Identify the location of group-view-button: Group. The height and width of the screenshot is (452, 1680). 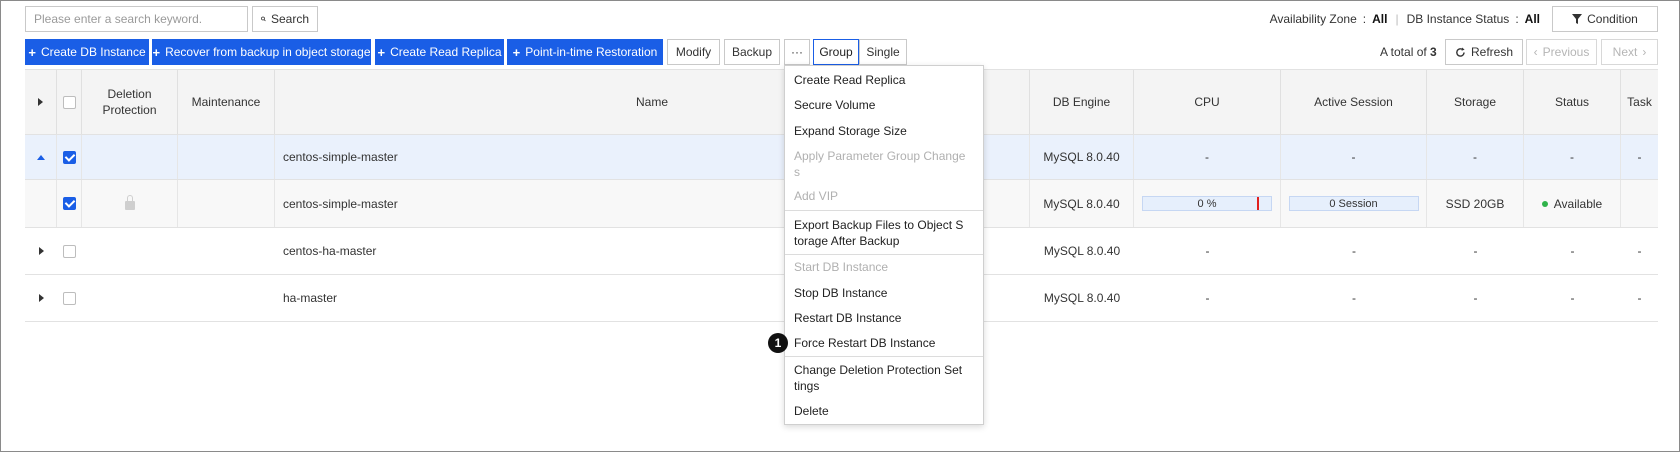
(836, 52).